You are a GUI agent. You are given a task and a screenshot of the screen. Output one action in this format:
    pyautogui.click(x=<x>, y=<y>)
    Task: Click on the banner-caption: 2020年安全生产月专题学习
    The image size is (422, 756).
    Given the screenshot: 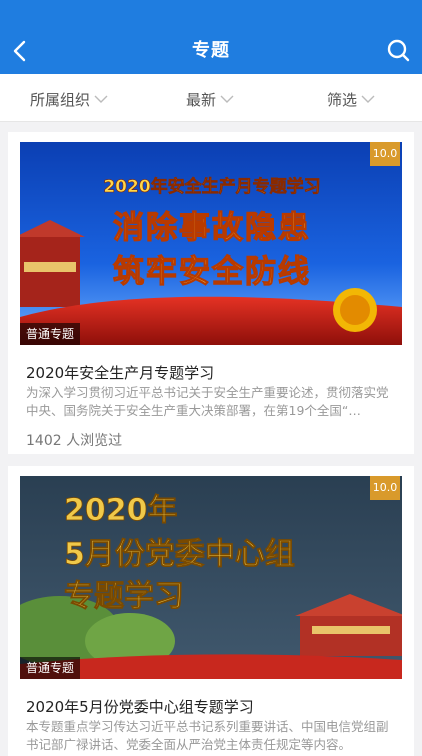 What is the action you would take?
    pyautogui.click(x=211, y=186)
    